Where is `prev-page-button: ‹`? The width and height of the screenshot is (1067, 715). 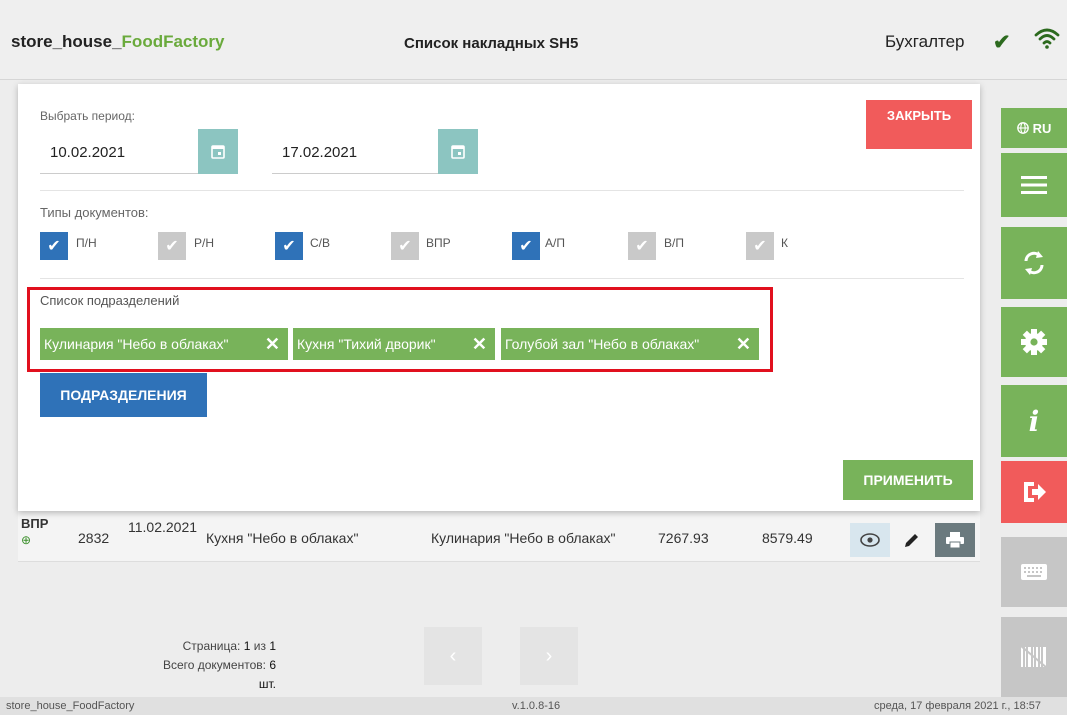
prev-page-button: ‹ is located at coordinates (453, 656).